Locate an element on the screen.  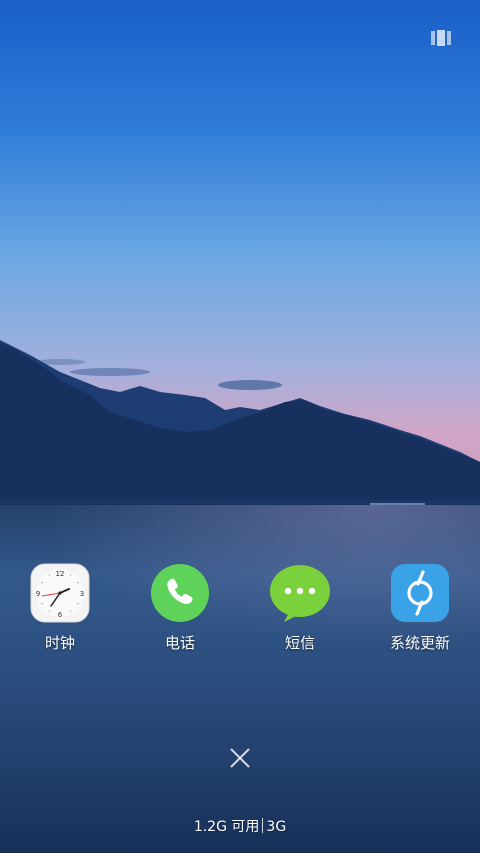
clock-numeral-3: 3 is located at coordinates (82, 594).